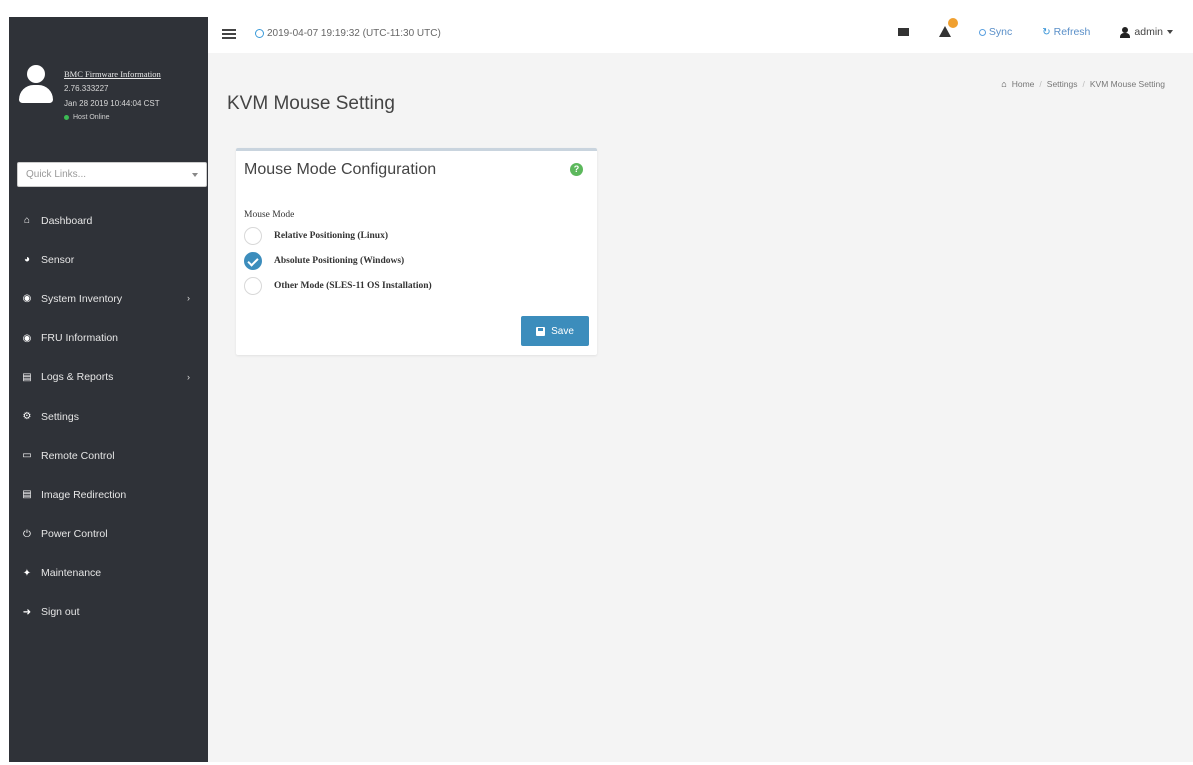 This screenshot has height=765, width=1193. Describe the element at coordinates (1046, 32) in the screenshot. I see `refresh-icon: ↻` at that location.